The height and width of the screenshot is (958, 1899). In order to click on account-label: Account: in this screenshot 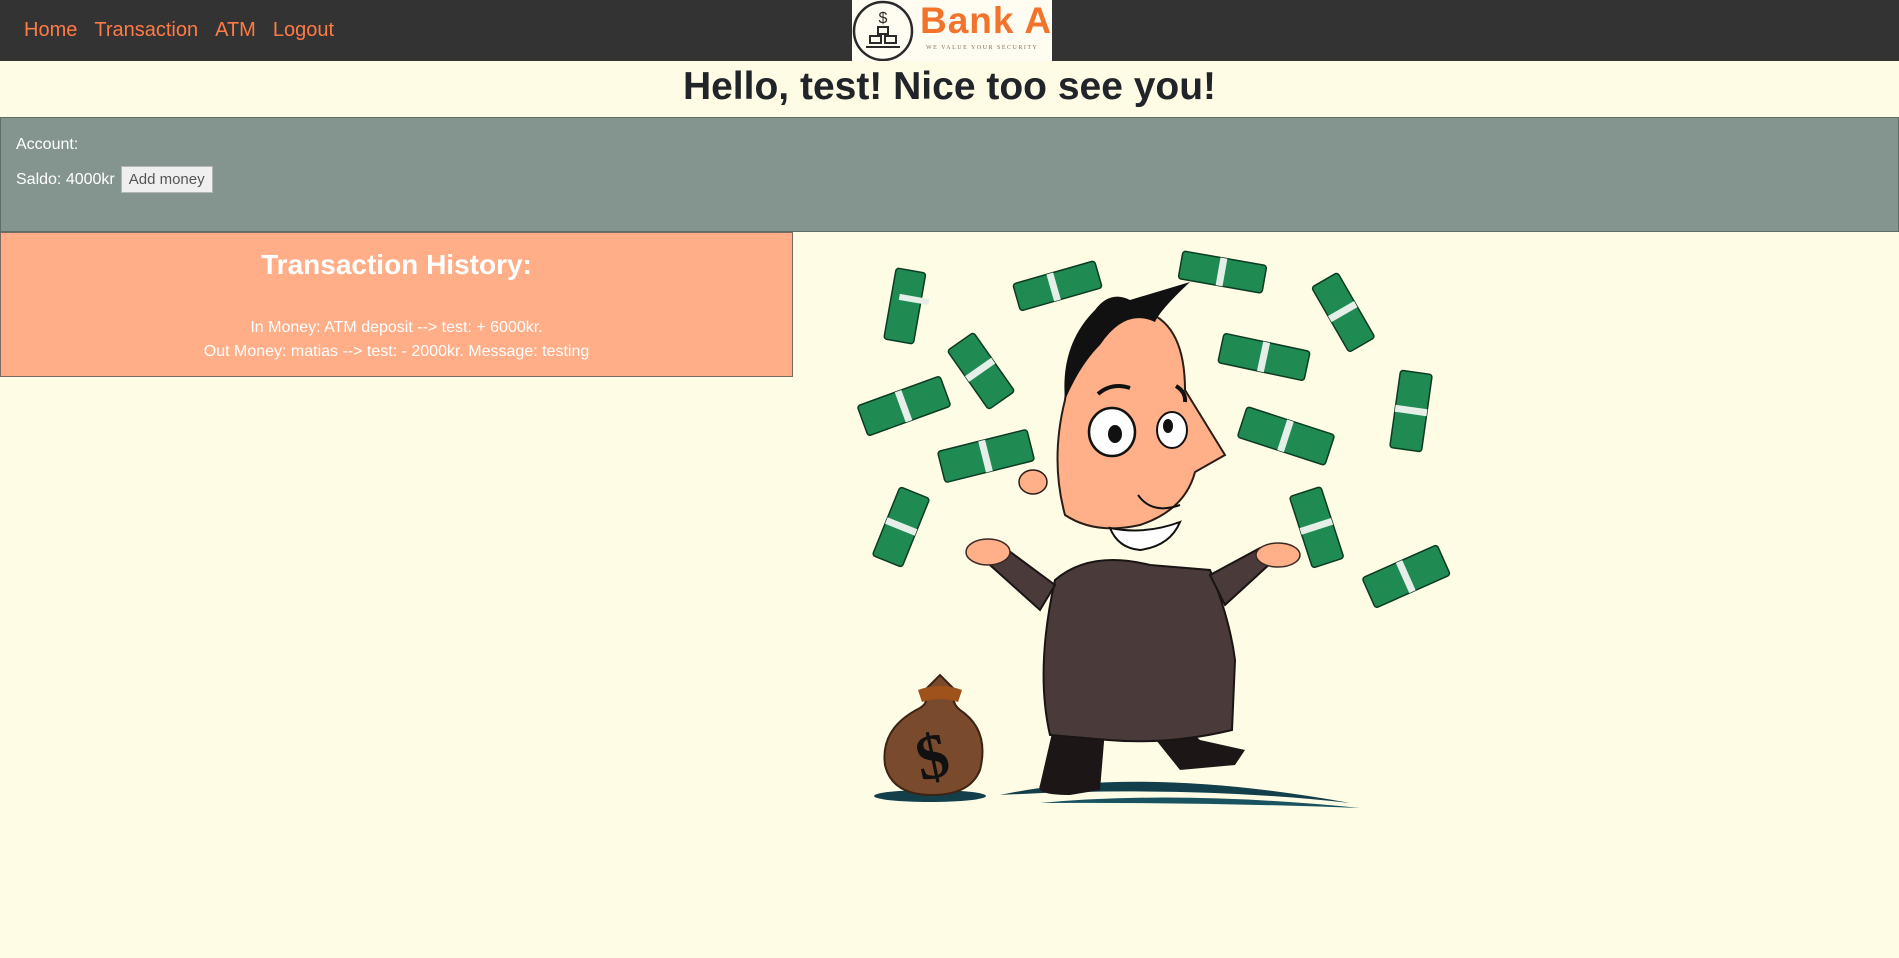, I will do `click(47, 144)`.